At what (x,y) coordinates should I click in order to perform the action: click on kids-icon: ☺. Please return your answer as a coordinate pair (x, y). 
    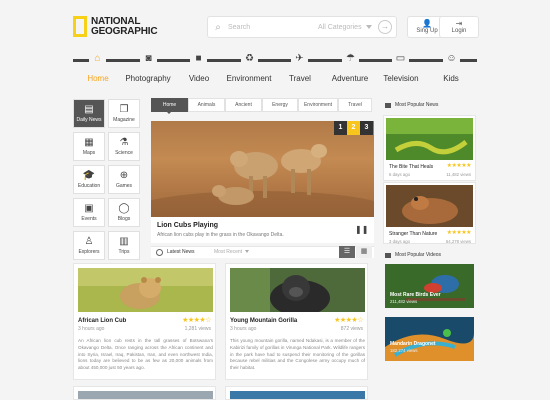
    Looking at the image, I should click on (451, 59).